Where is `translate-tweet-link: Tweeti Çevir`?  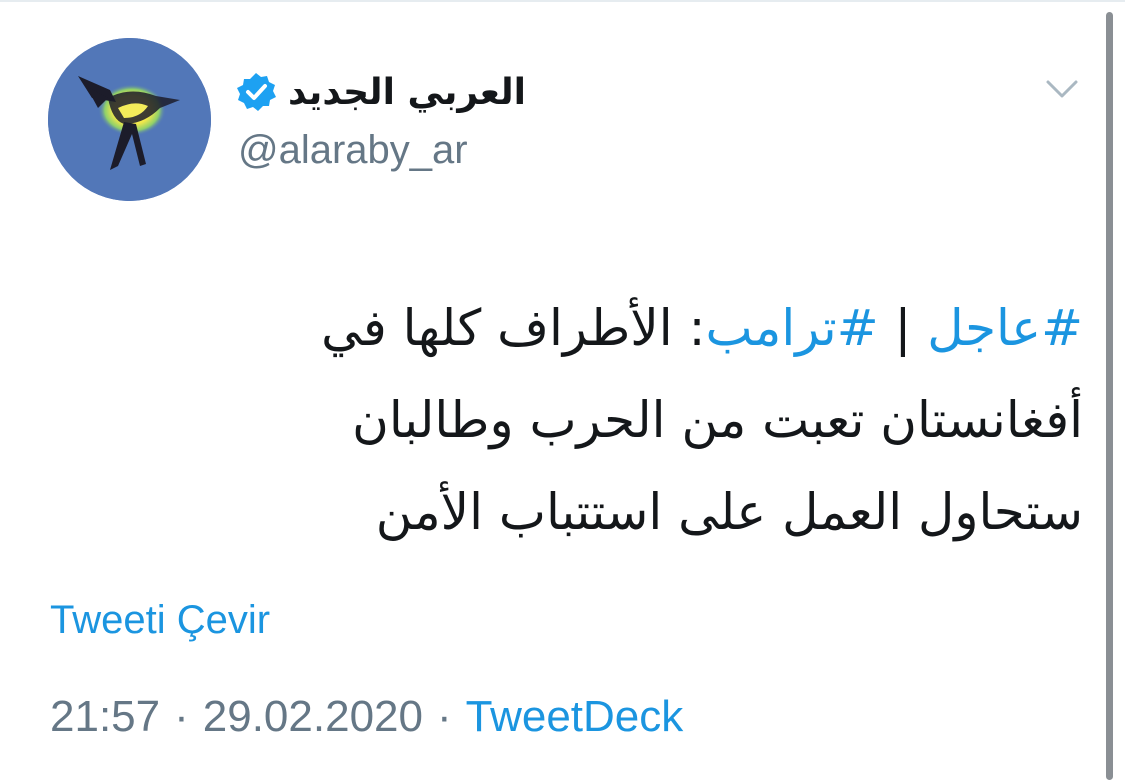
translate-tweet-link: Tweeti Çevir is located at coordinates (160, 620).